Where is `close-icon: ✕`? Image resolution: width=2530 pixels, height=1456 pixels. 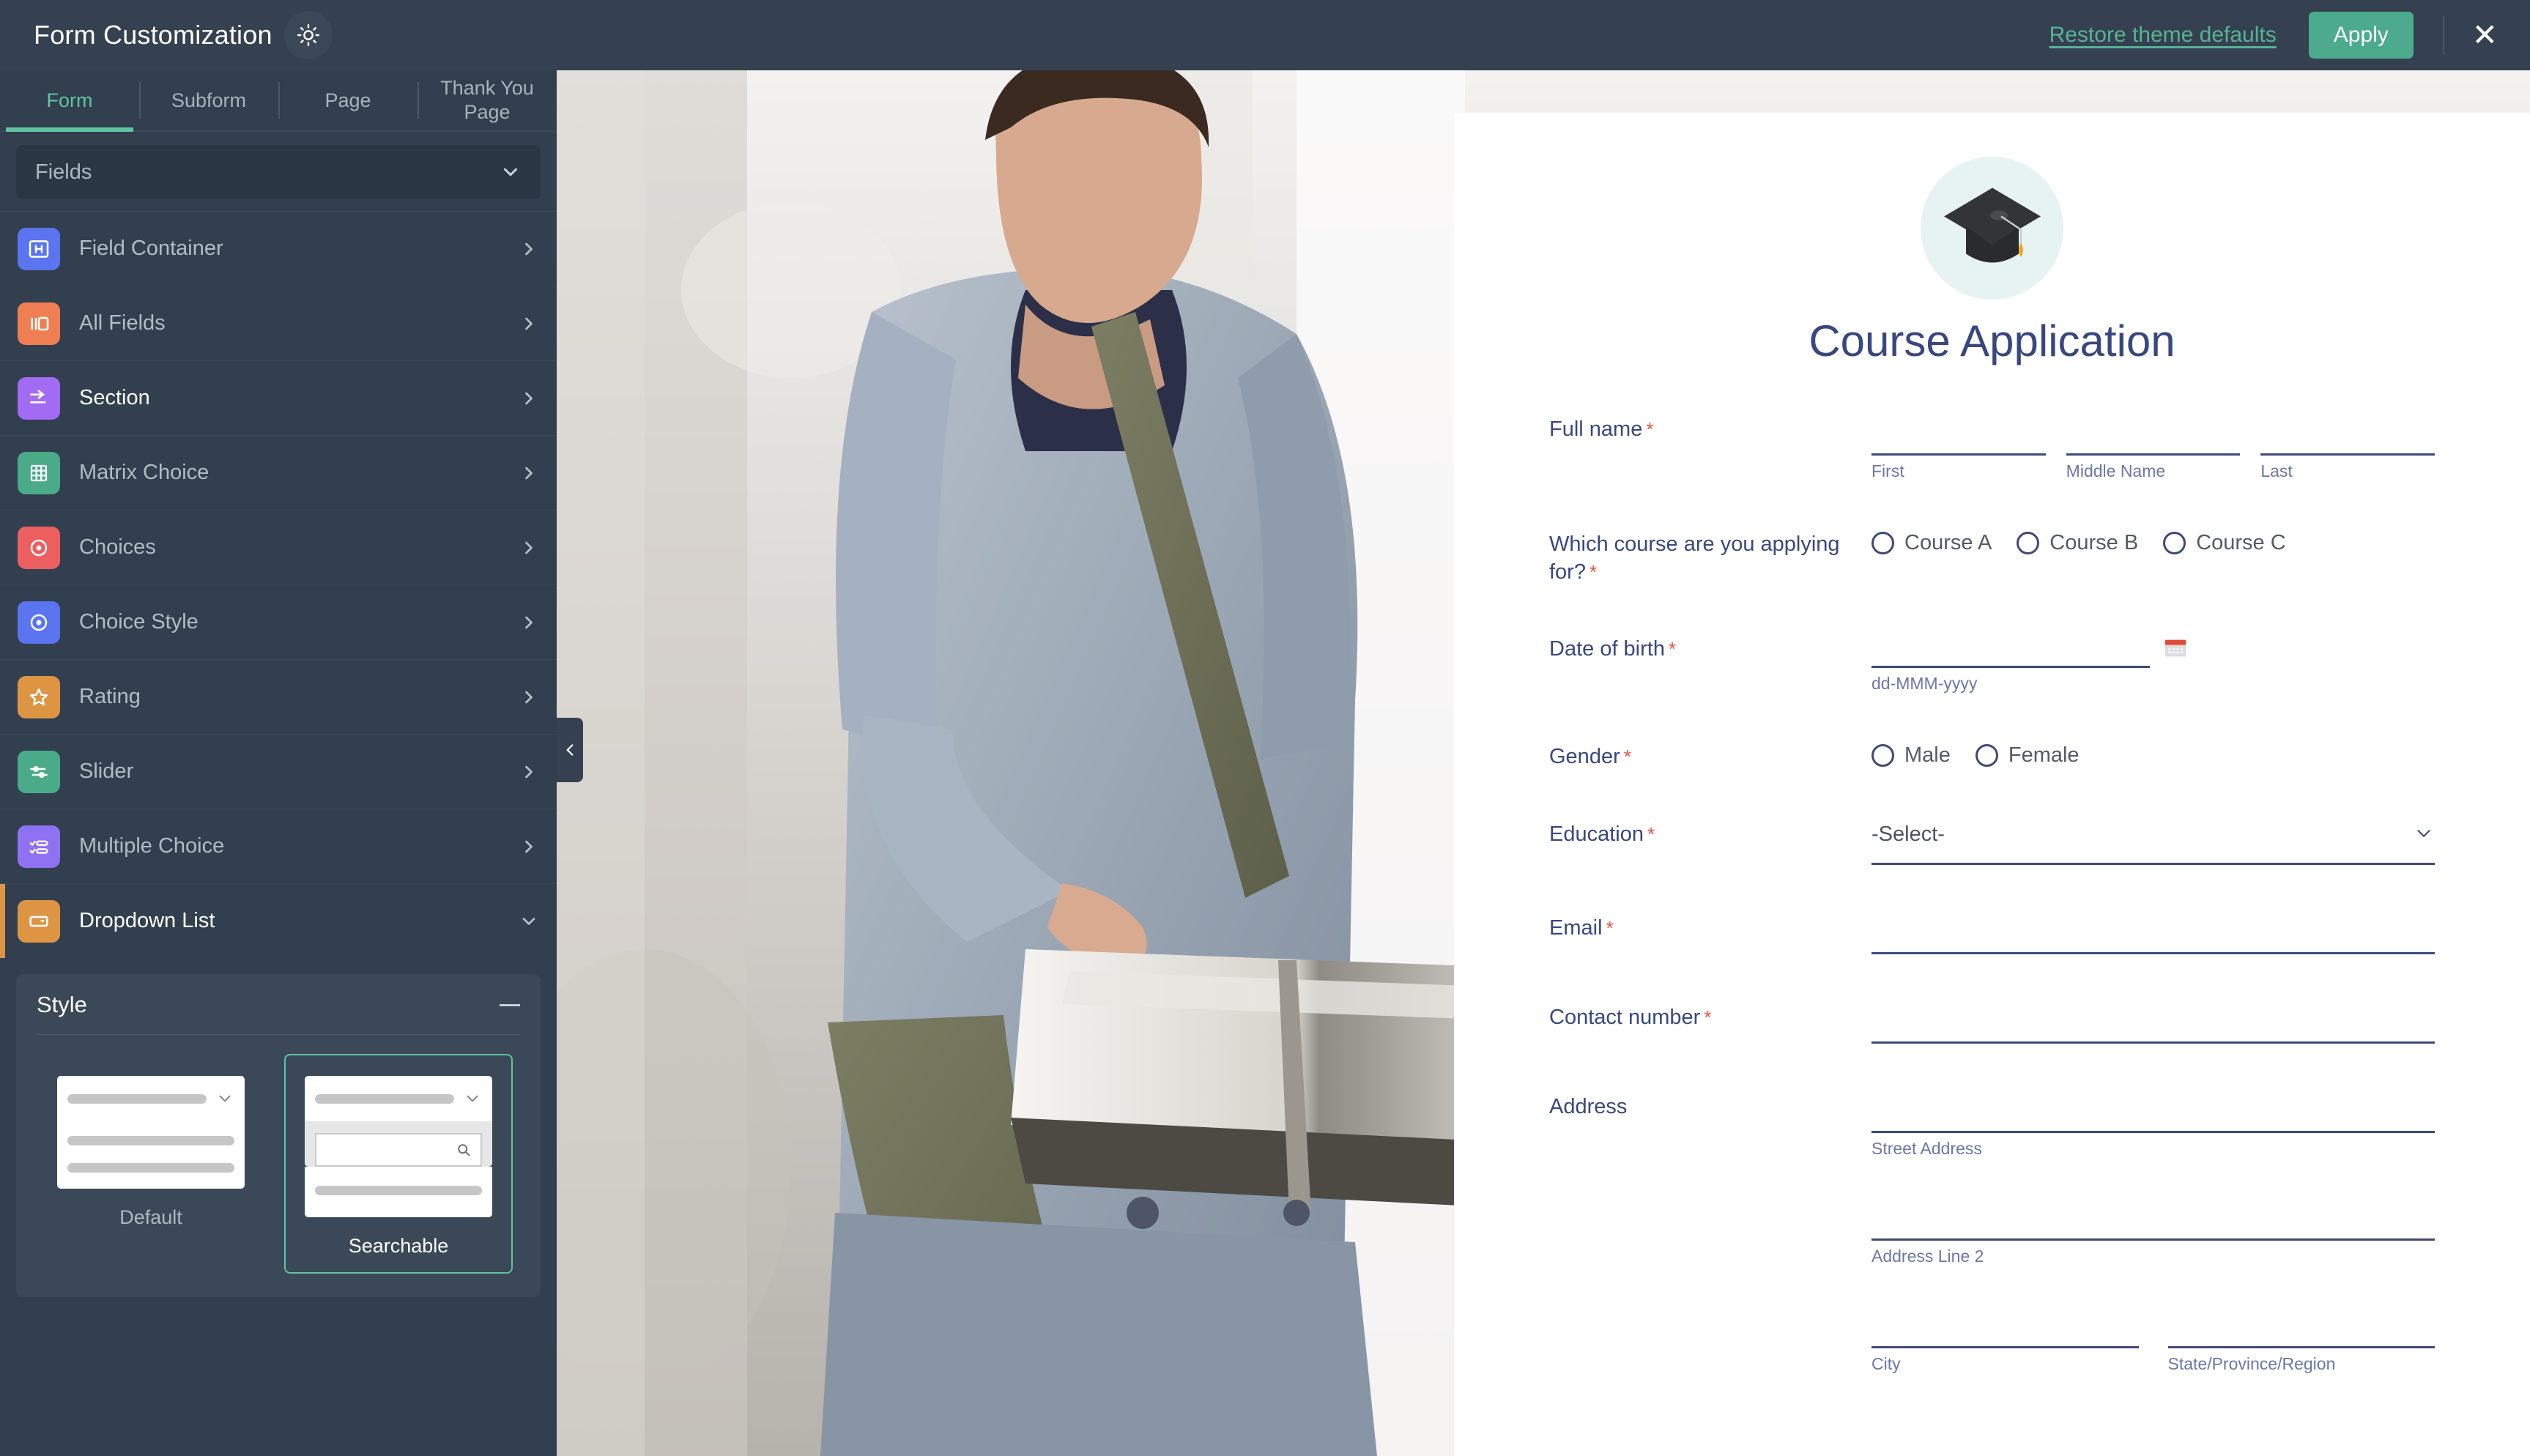
close-icon: ✕ is located at coordinates (2485, 35).